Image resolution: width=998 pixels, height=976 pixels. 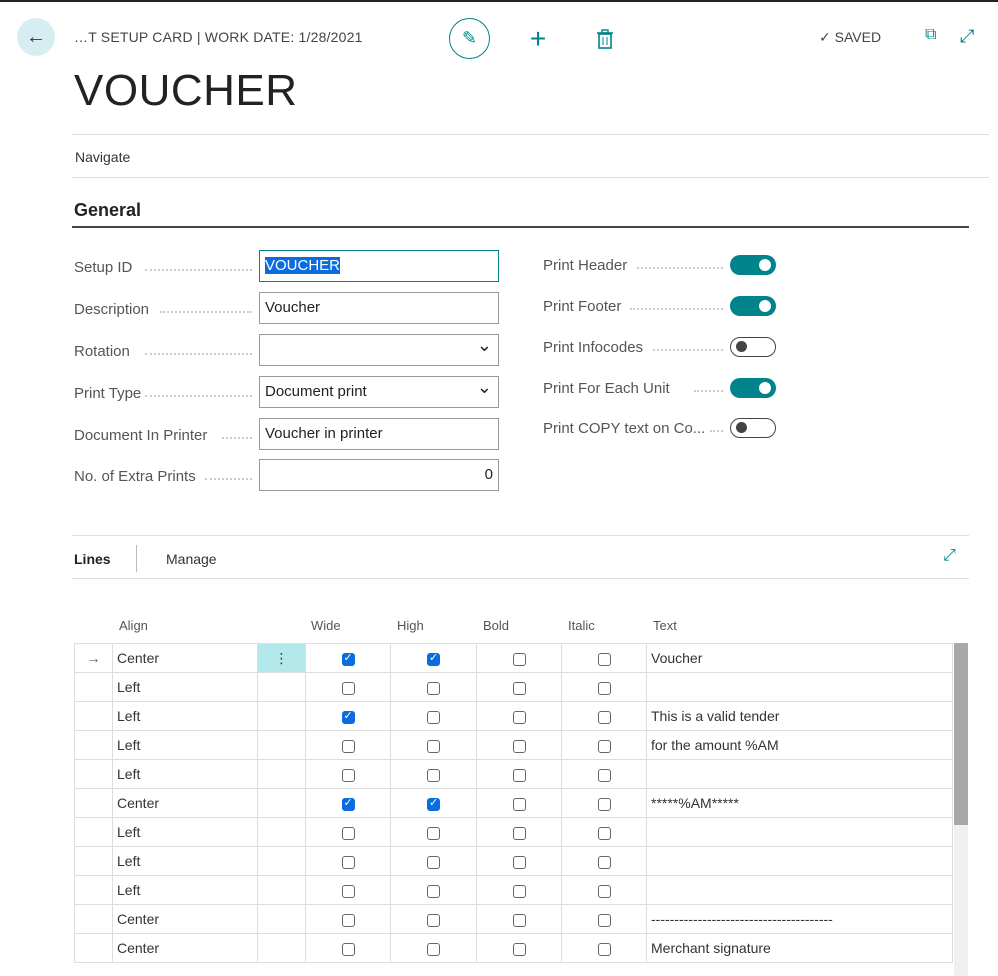 I want to click on table-row: Left for the amount %AM, so click(x=513, y=745).